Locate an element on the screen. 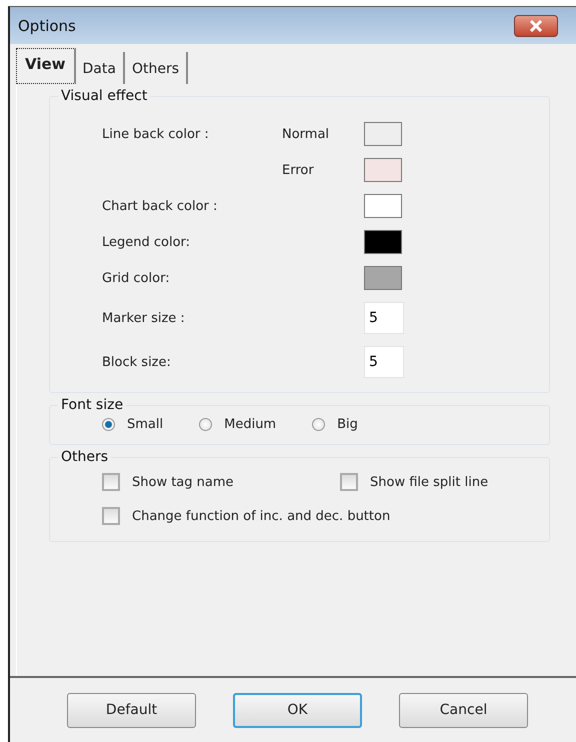 The width and height of the screenshot is (576, 742). field-label: Legend color: is located at coordinates (147, 242).